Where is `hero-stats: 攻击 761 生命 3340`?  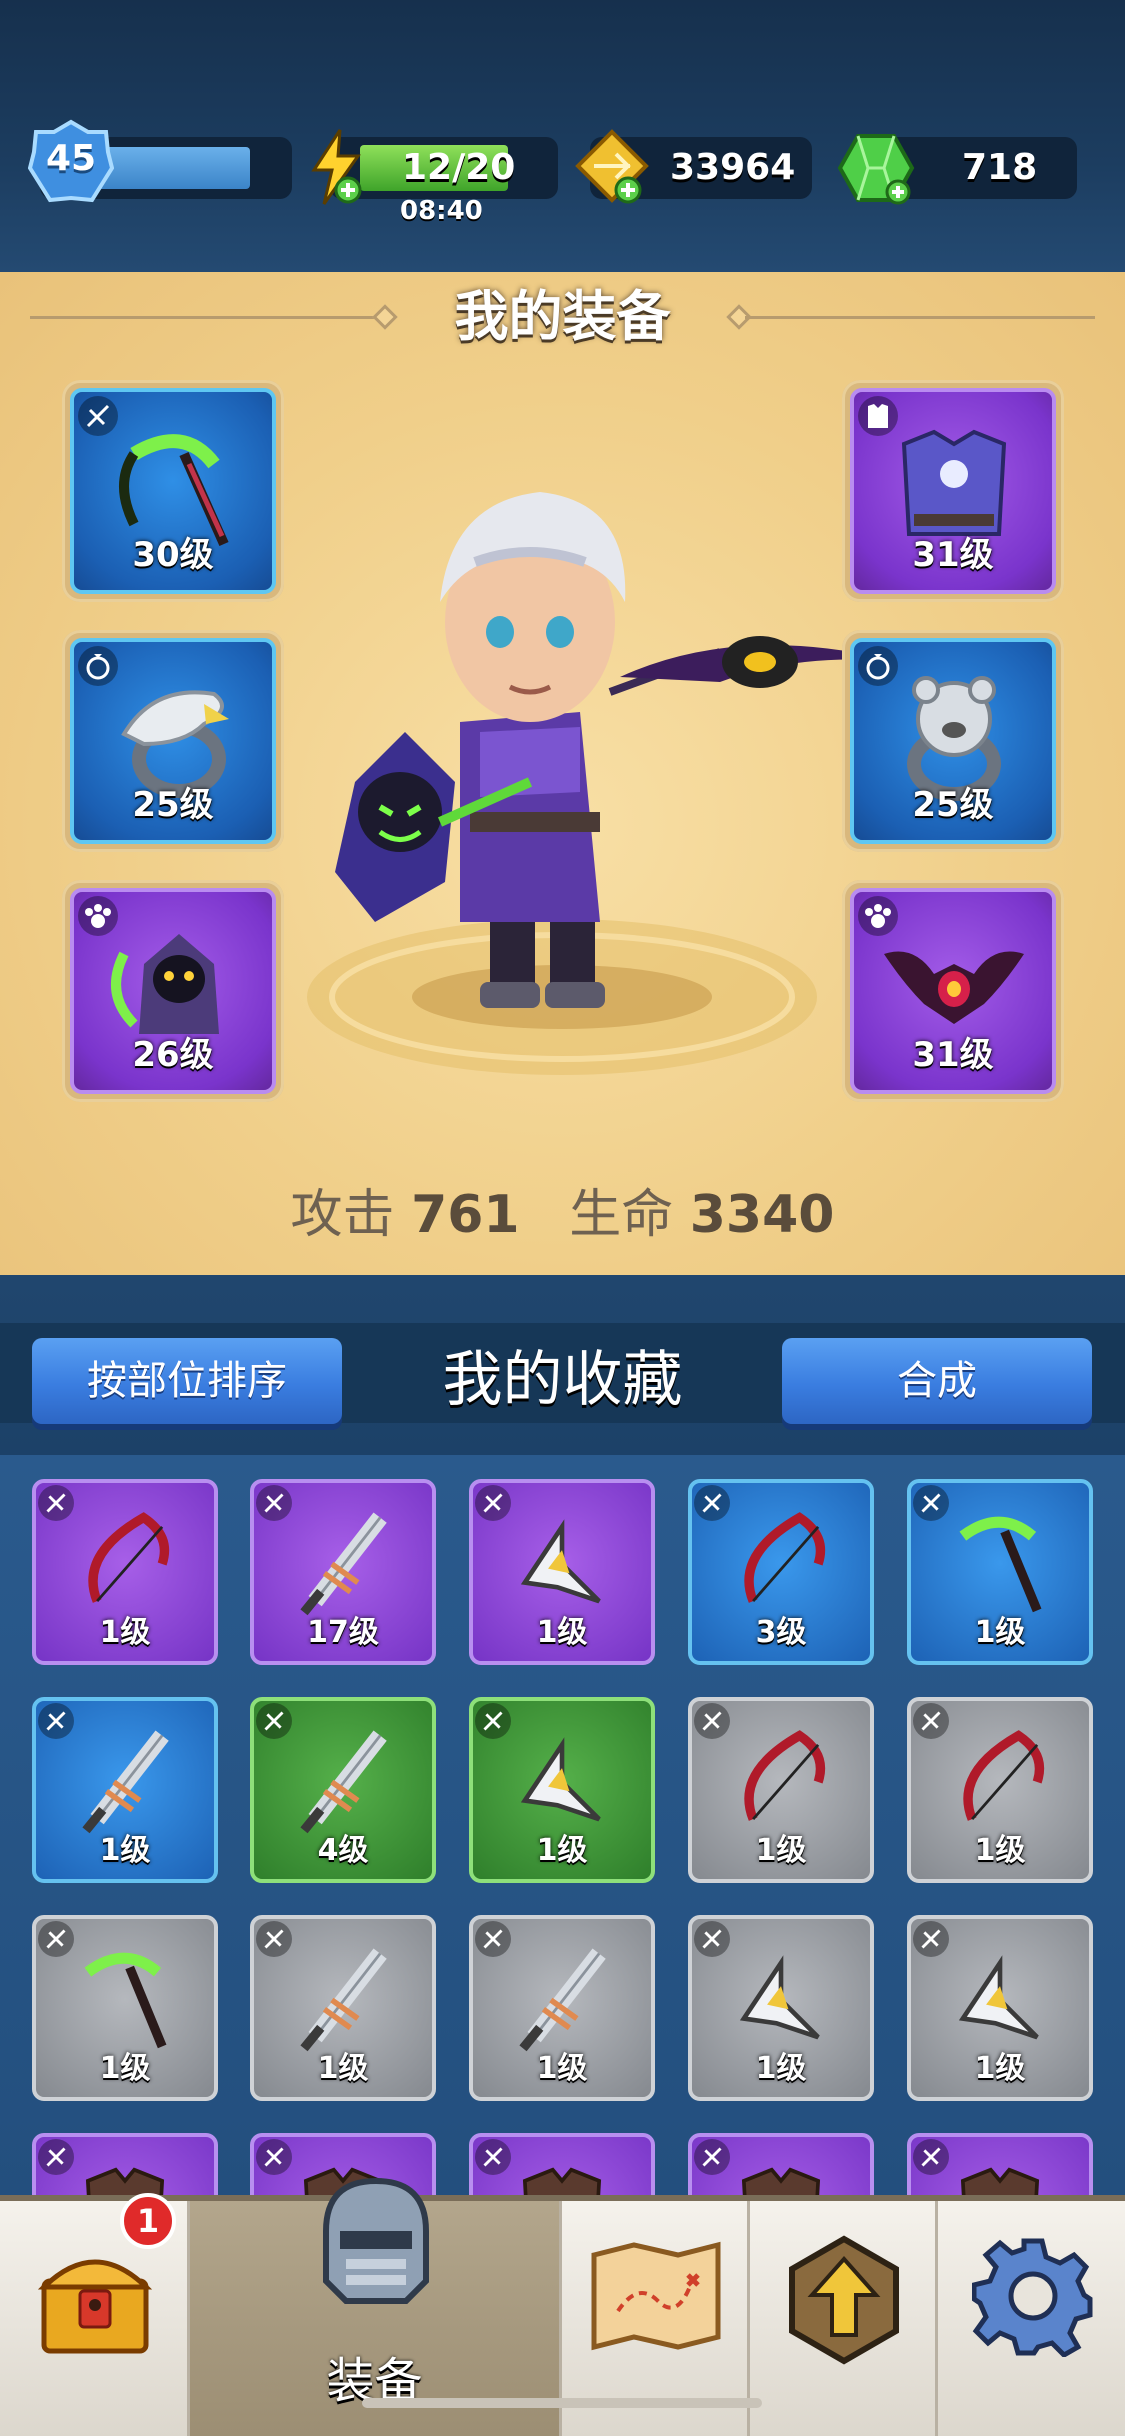 hero-stats: 攻击 761 生命 3340 is located at coordinates (562, 1209).